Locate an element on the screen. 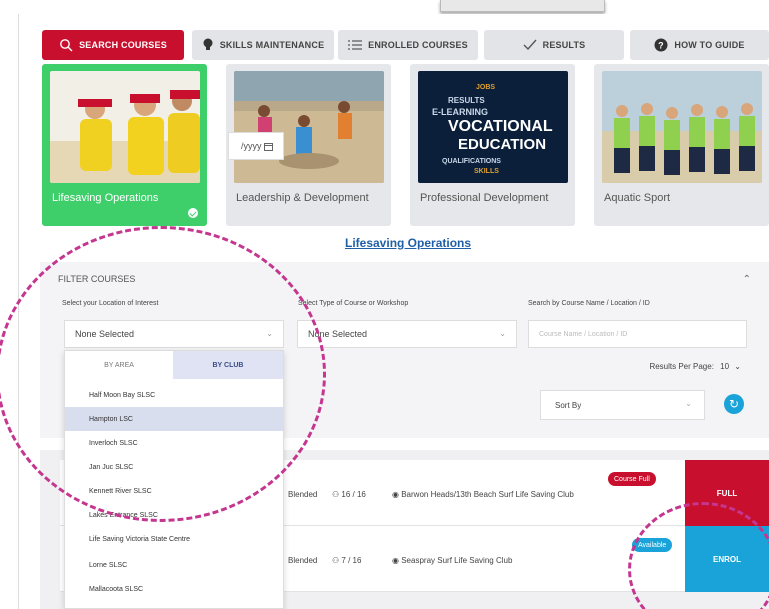 The height and width of the screenshot is (609, 769). status-badge: Course Full is located at coordinates (632, 479).